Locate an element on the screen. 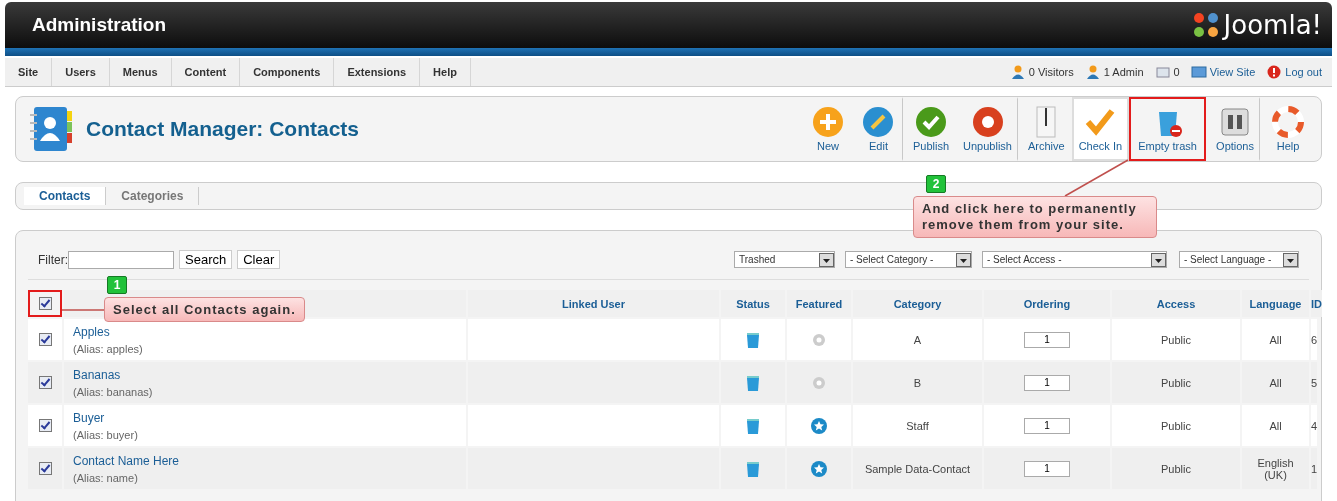 The image size is (1337, 501). site-title: Administration is located at coordinates (99, 25).